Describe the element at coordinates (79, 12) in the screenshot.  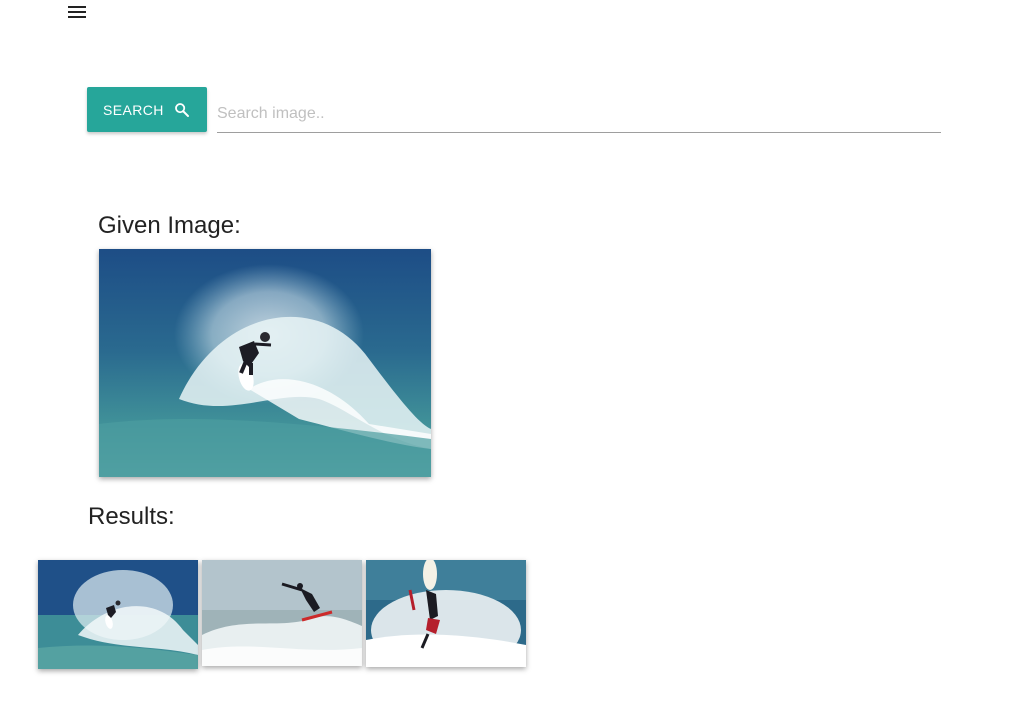
I see `menu-icon` at that location.